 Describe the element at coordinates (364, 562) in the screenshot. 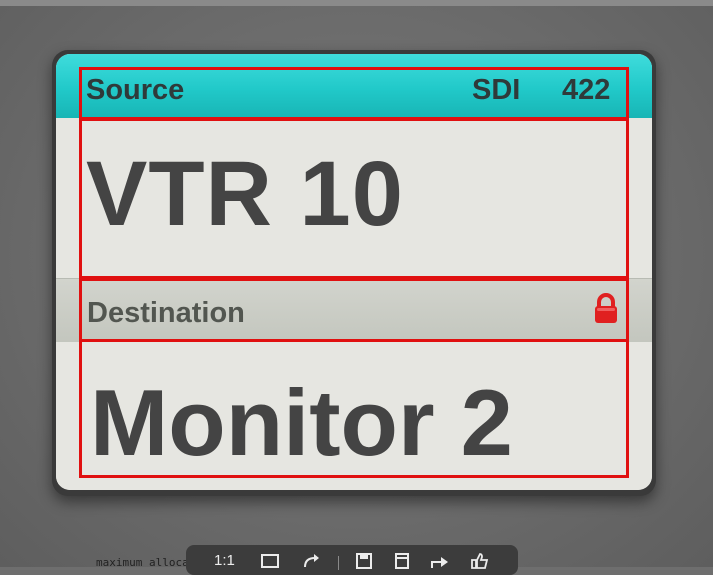

I see `save-icon` at that location.